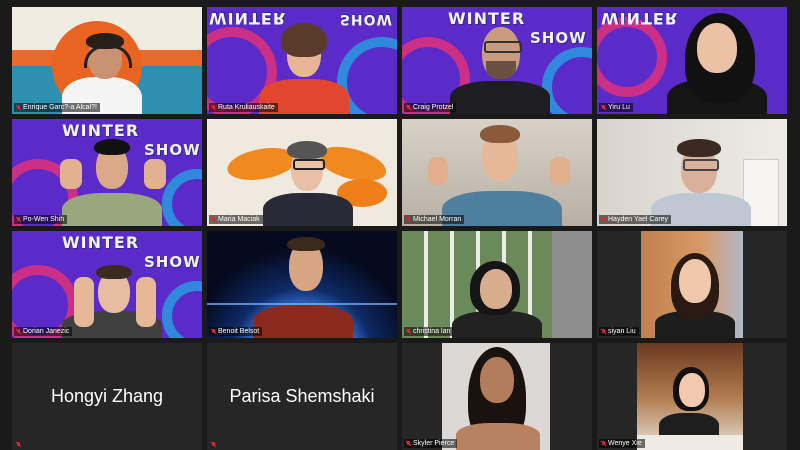  I want to click on participant-name: Wenye Xie, so click(625, 443).